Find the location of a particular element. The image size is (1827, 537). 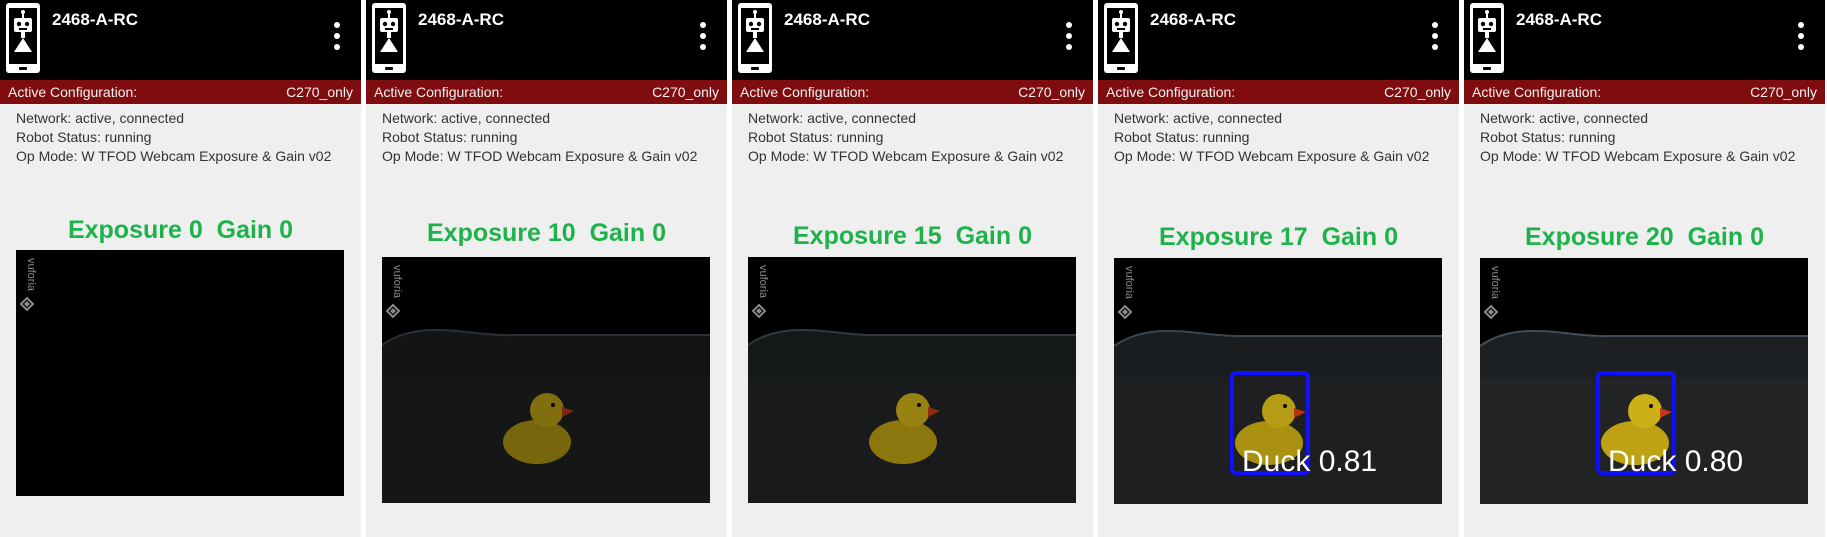

exposure-gain-caption: Exposure 17 Gain 0 is located at coordinates (1278, 237).